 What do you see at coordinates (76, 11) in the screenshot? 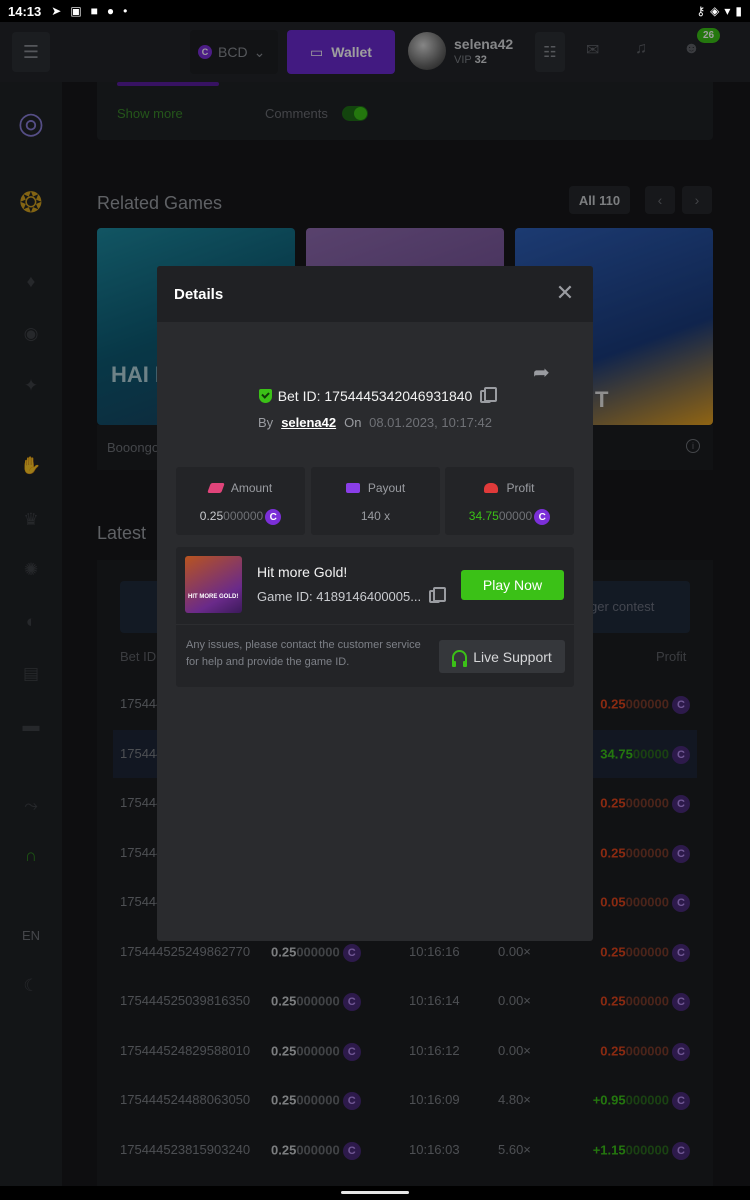
I see `gallery-icon: ▣` at bounding box center [76, 11].